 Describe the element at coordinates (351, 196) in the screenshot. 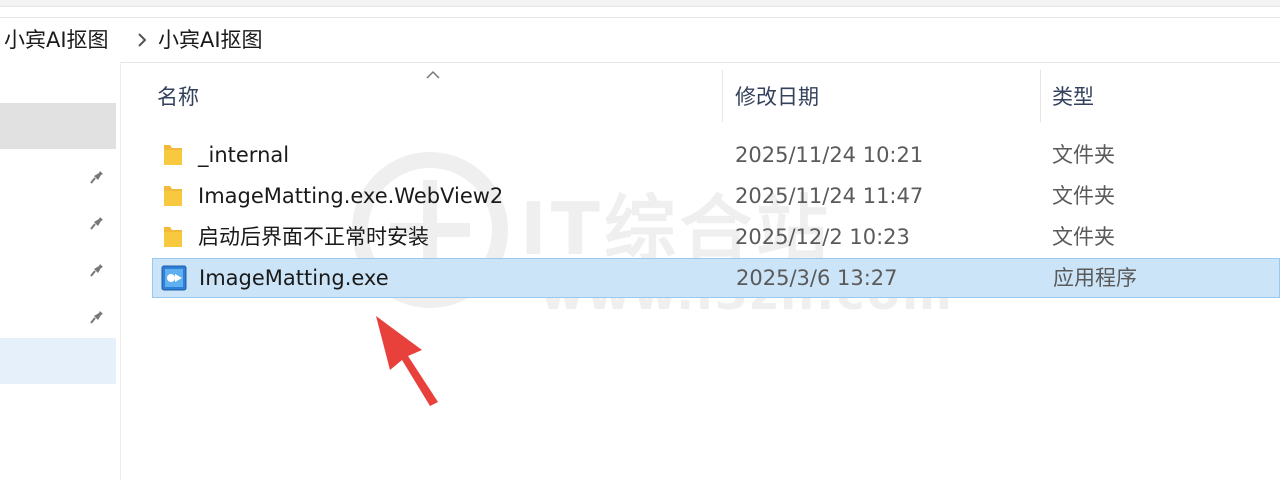

I see `file-name: ImageMatting.exe.WebView2` at that location.